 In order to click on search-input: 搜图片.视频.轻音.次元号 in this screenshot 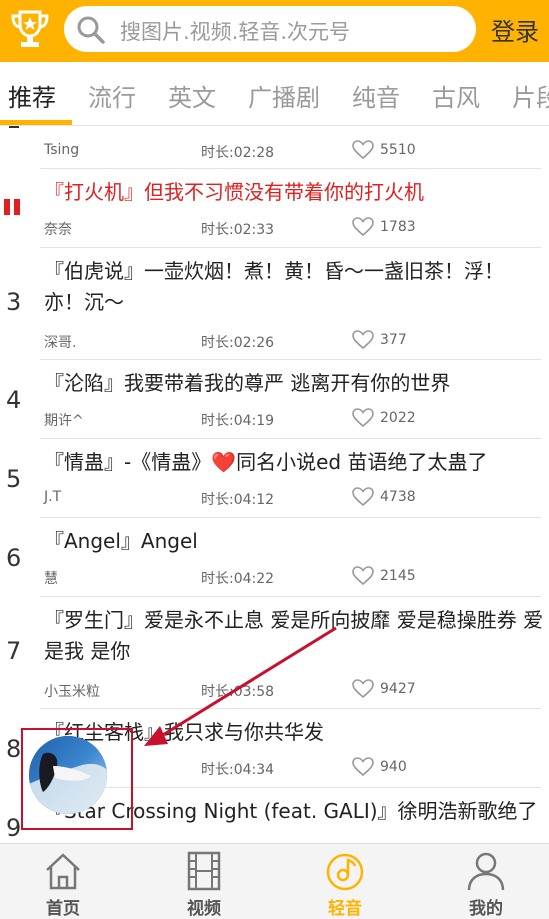, I will do `click(270, 29)`.